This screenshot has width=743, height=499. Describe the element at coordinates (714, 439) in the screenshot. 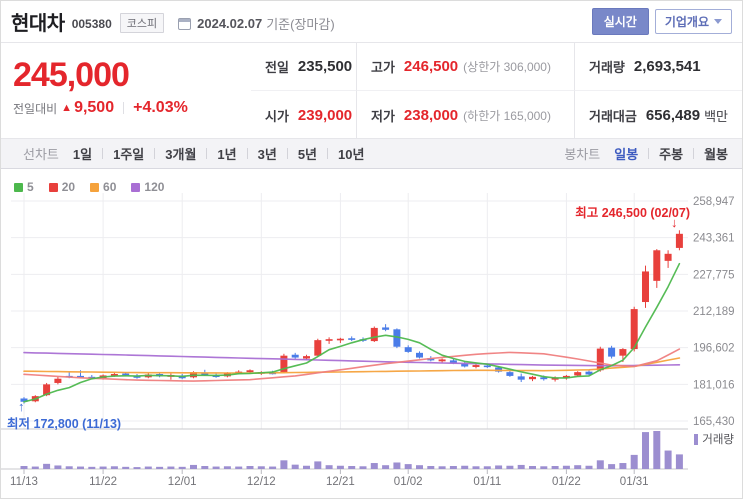

I see `volume-legend: 거래량` at that location.